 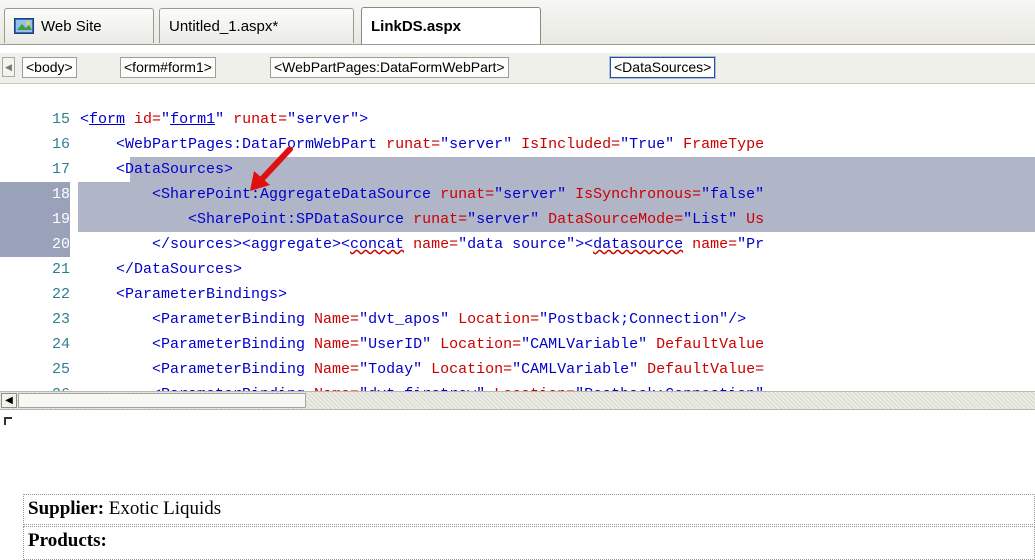 I want to click on line-number: 23, so click(x=60, y=319).